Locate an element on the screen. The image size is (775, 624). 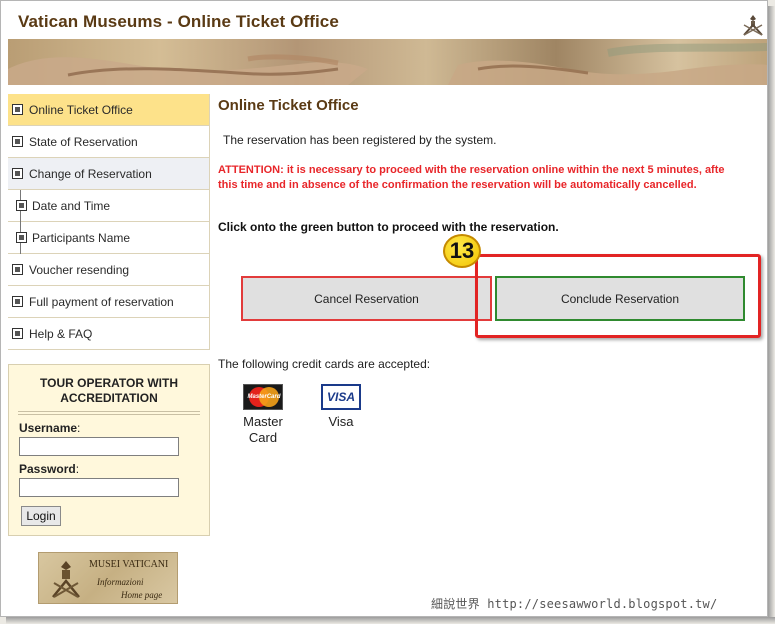
sidebar-item-online-ticket-office: Online Ticket Office is located at coordinates (109, 110).